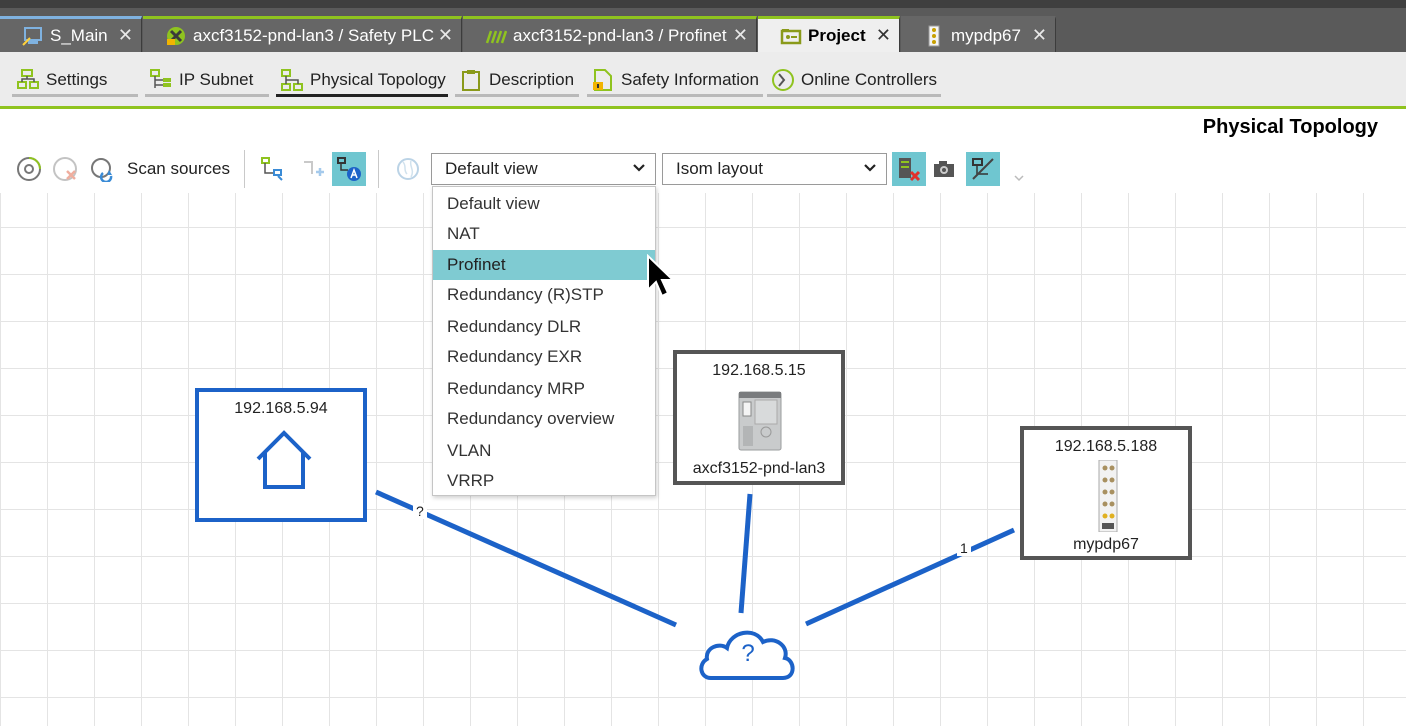 Image resolution: width=1406 pixels, height=726 pixels. What do you see at coordinates (745, 553) in the screenshot?
I see `link-plc-cloud` at bounding box center [745, 553].